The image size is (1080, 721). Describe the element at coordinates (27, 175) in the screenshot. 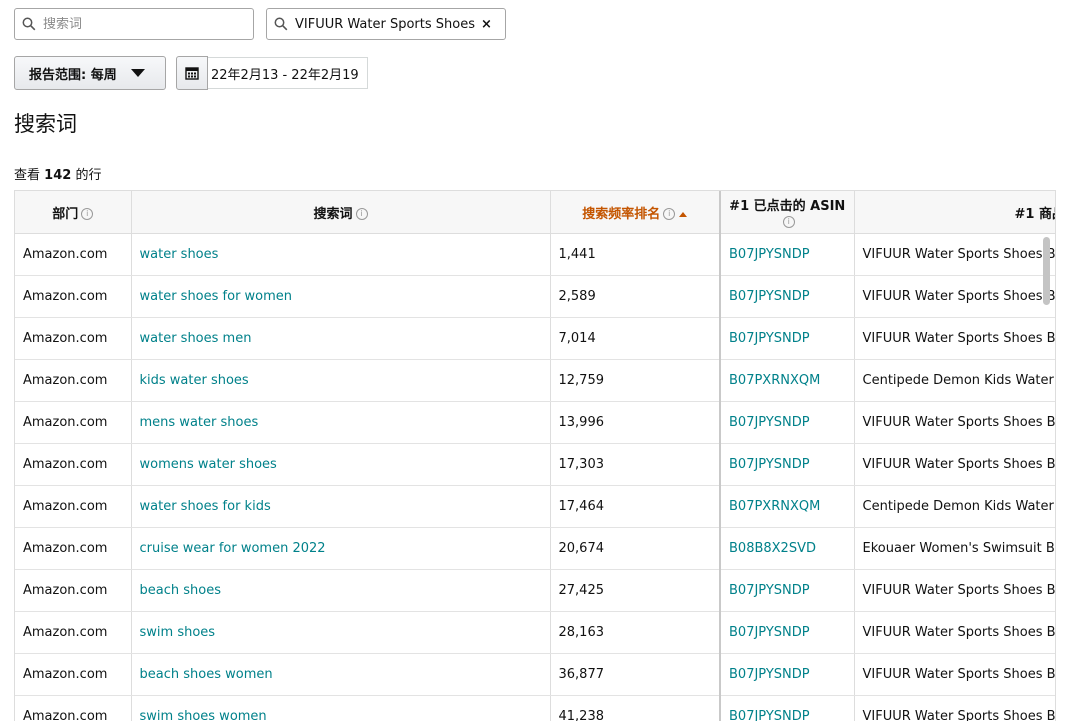

I see `row-count-prefix: 查看` at that location.